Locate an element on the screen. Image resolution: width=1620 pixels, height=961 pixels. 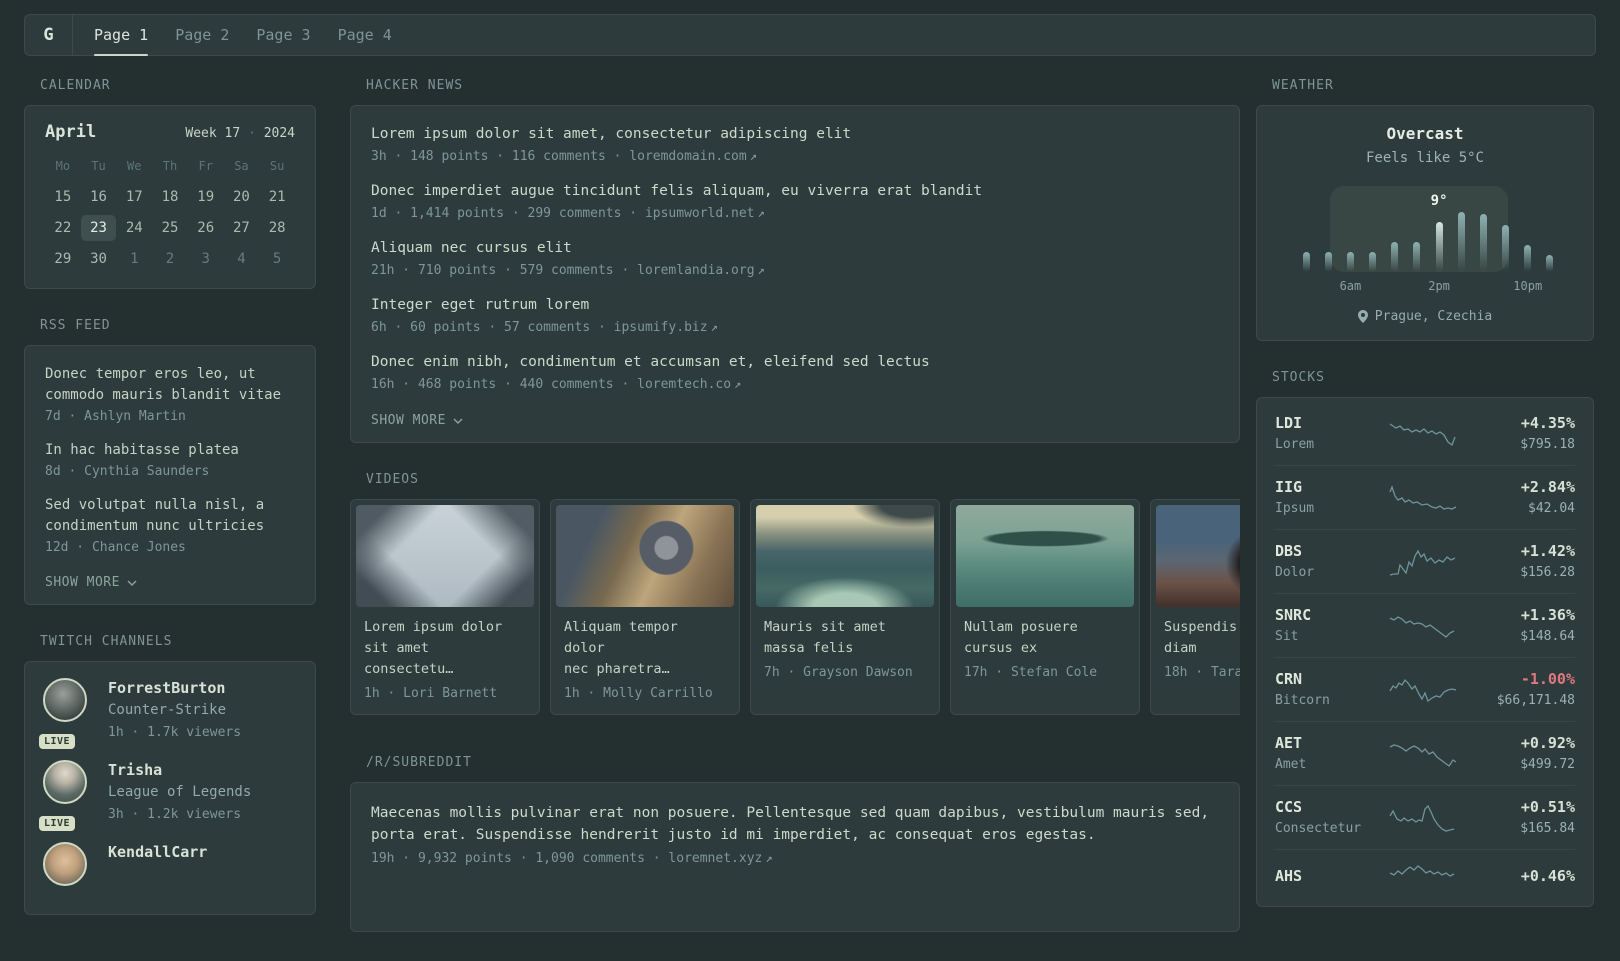
stock-row: SNRC Sit +1.36% $148.64 is located at coordinates (1425, 625).